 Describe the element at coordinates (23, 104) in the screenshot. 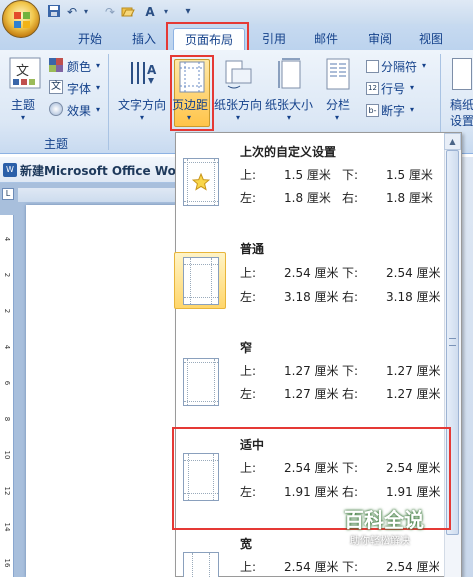

I see `themes-label: 主题` at that location.